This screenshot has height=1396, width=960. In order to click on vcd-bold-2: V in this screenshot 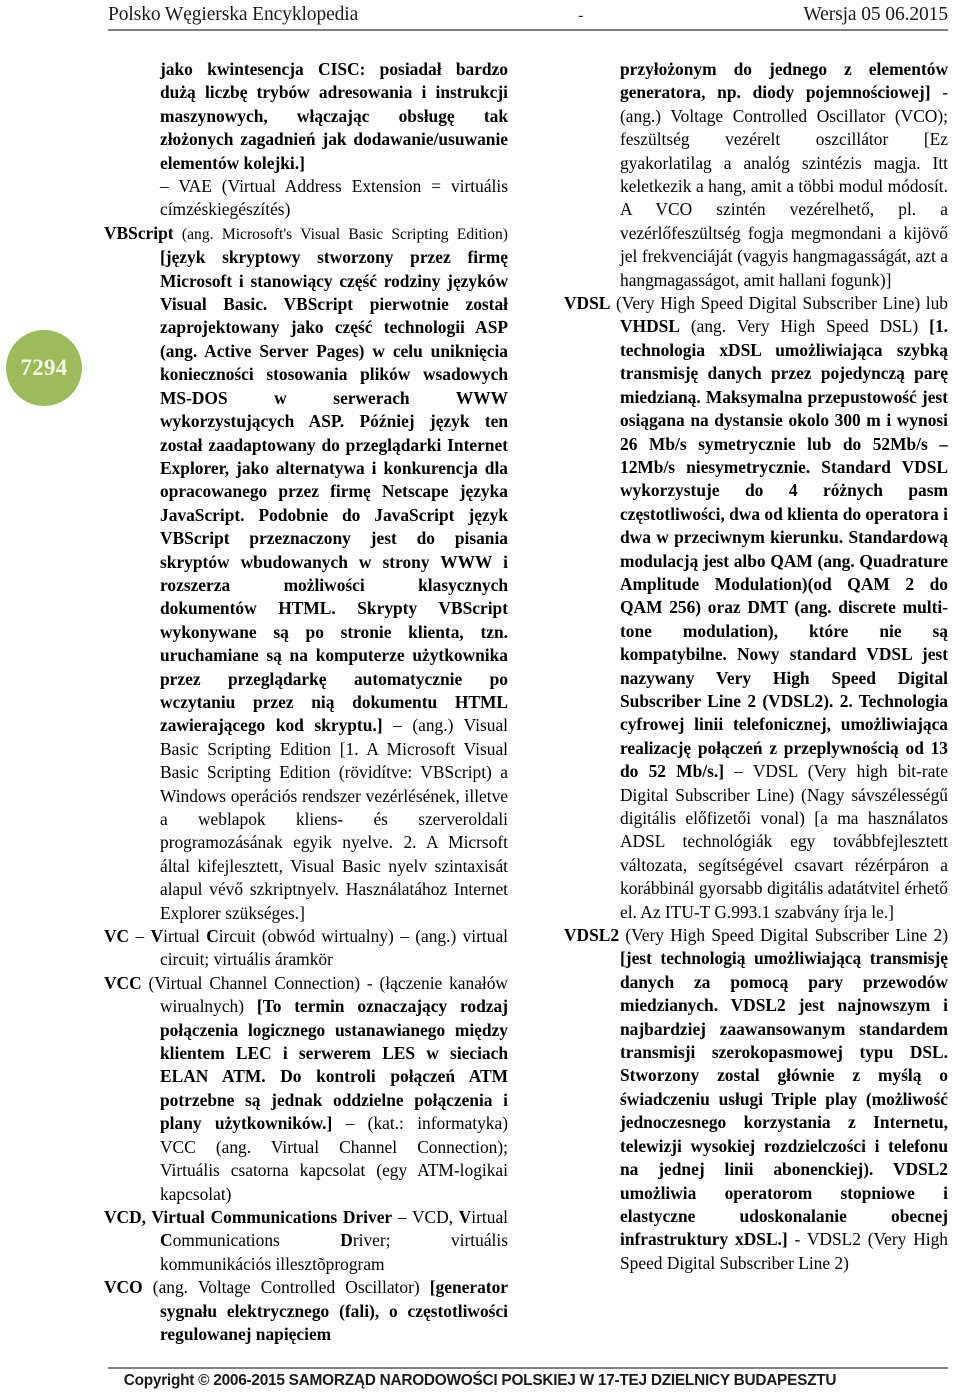, I will do `click(465, 1216)`.